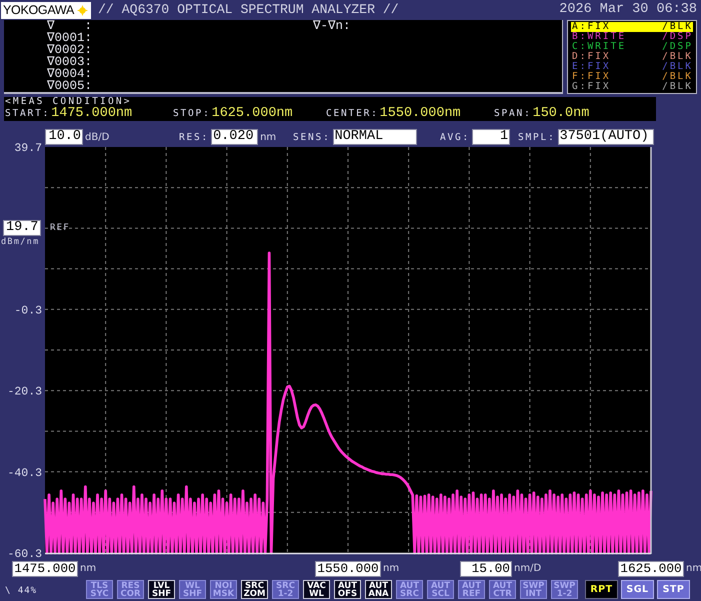  What do you see at coordinates (632, 57) in the screenshot?
I see `trace-row: D:FIX /BLK` at bounding box center [632, 57].